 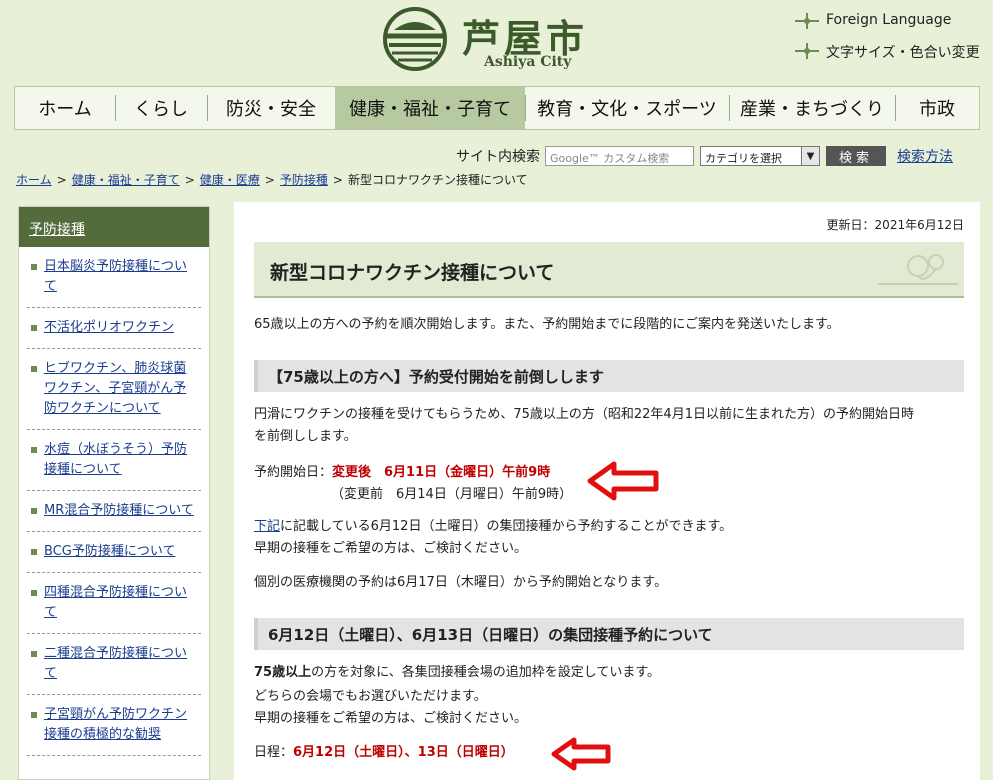 I want to click on category-select: カテゴリを選択 ▼, so click(x=760, y=156).